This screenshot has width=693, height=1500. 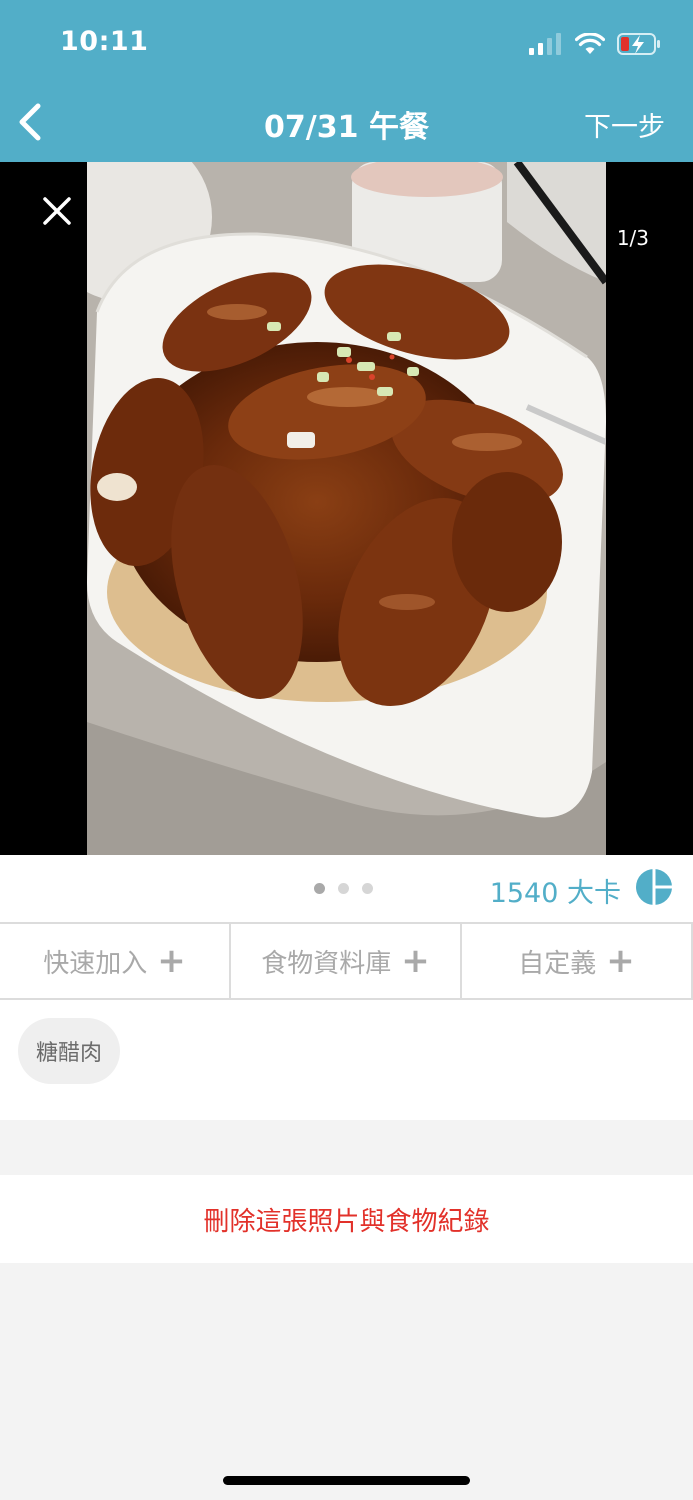 I want to click on calorie-total: 1540 大卡, so click(x=555, y=893).